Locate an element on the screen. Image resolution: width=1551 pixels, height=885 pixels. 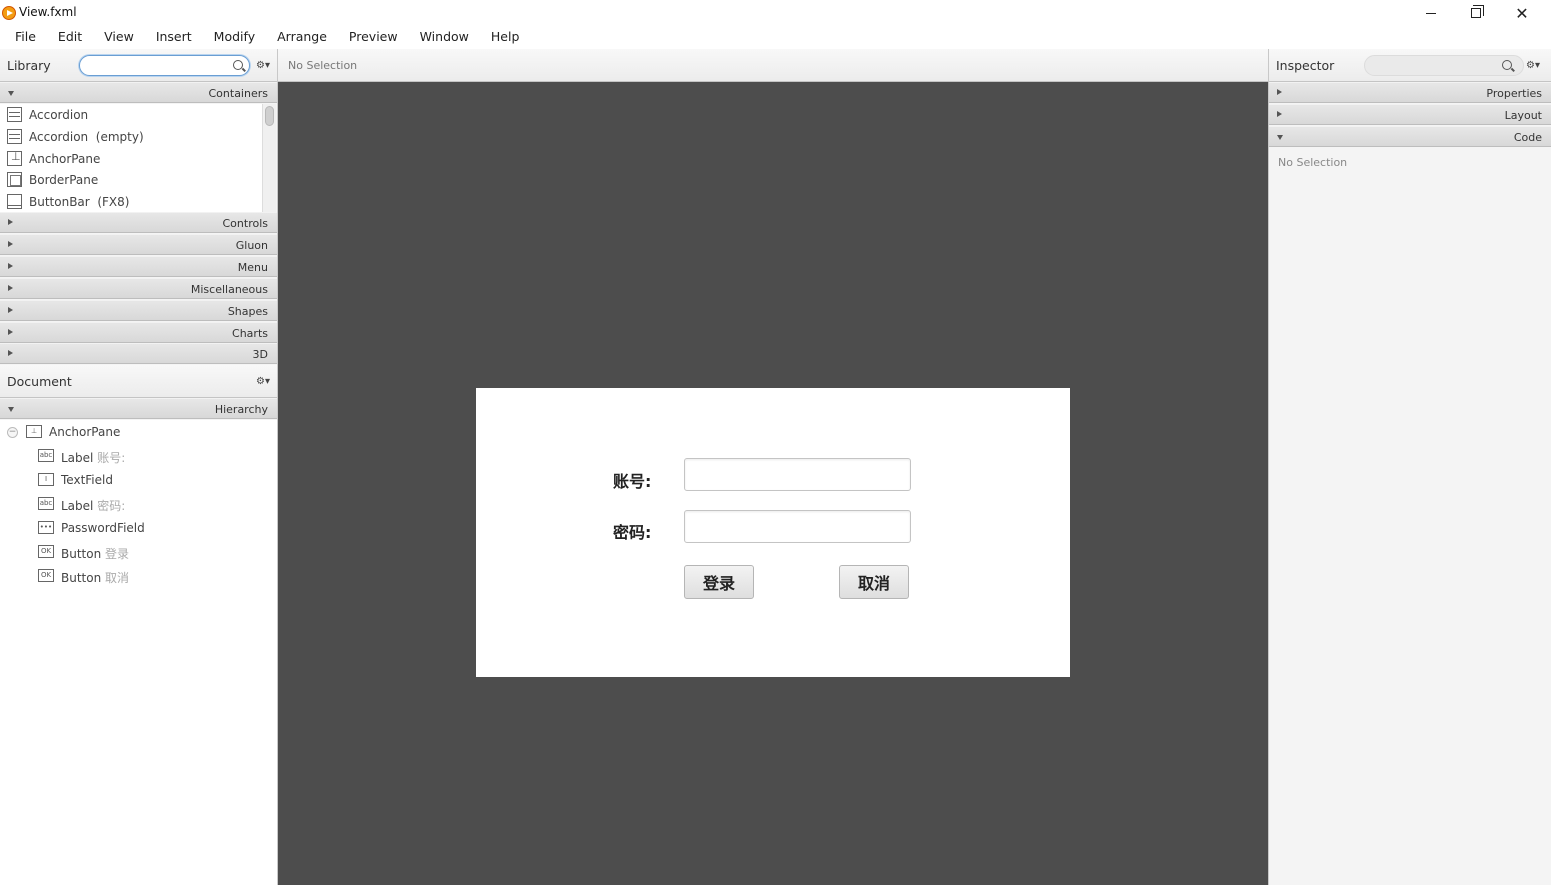
library-item-anchorpane: AnchorPane is located at coordinates (131, 159).